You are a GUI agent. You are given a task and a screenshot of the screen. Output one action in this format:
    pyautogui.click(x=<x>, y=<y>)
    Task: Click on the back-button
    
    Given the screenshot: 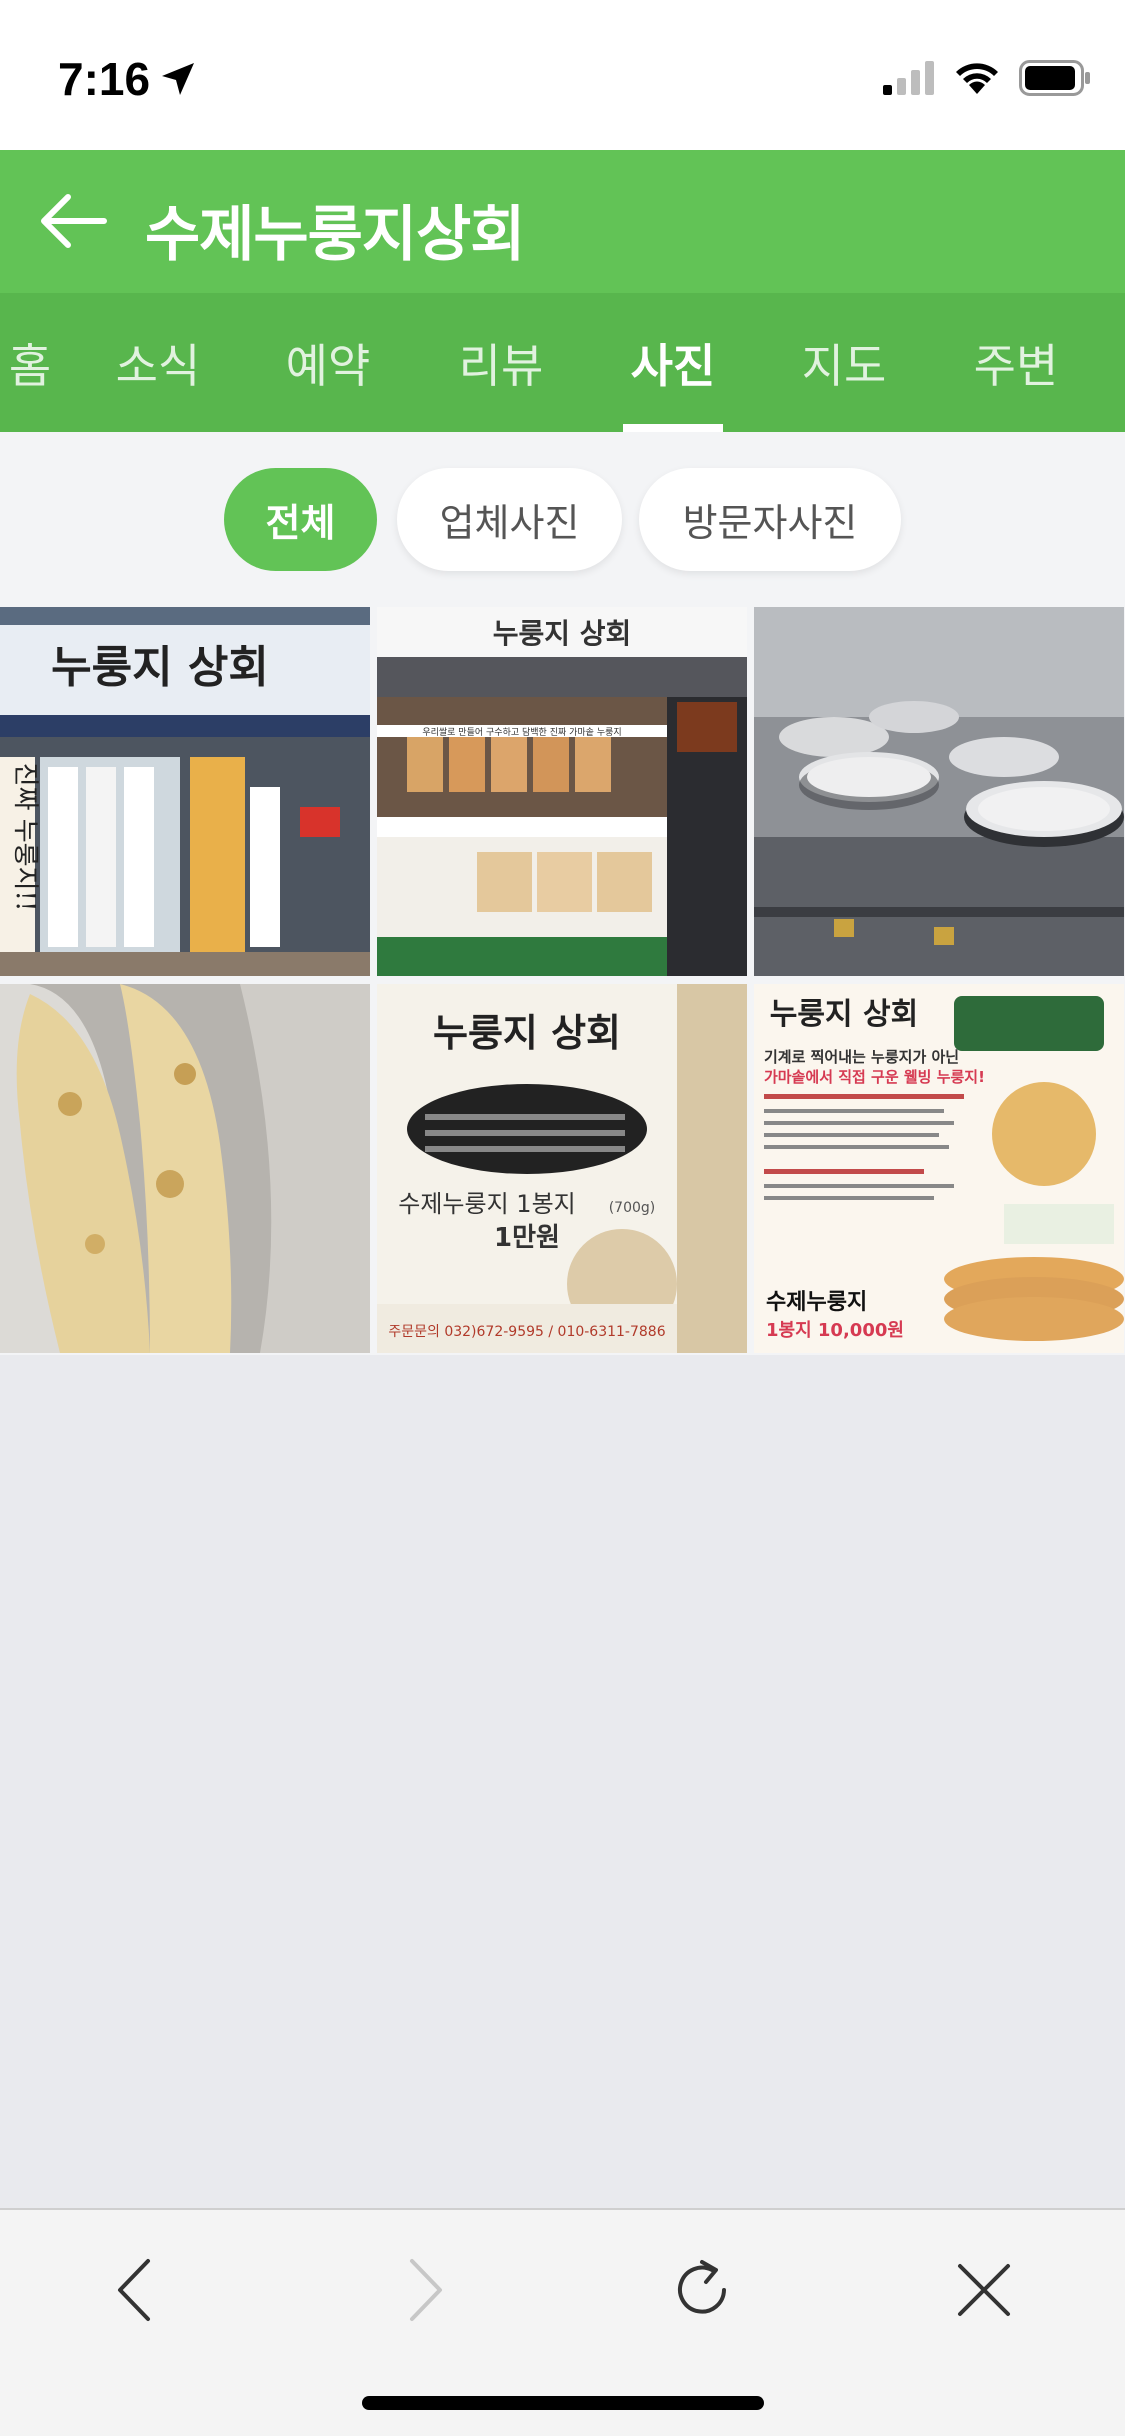 What is the action you would take?
    pyautogui.click(x=73, y=221)
    